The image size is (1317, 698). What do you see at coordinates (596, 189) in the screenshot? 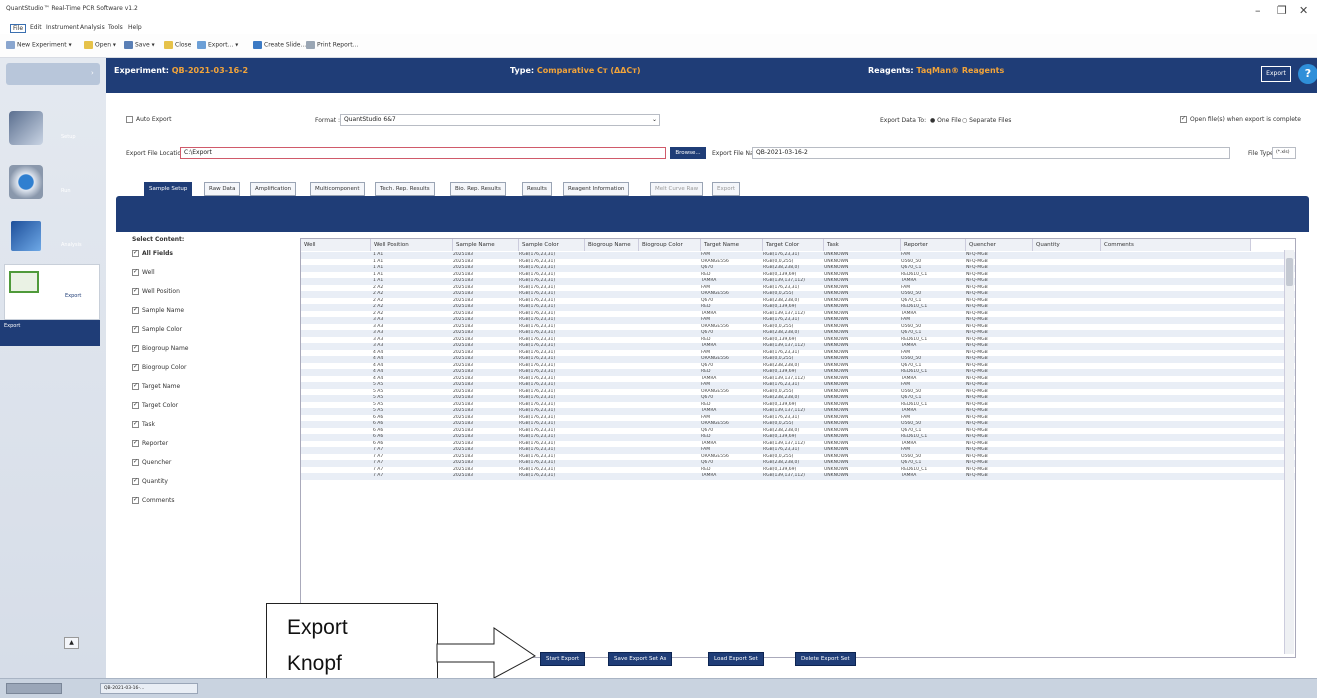
I see `tab-reagent-information: Reagent Information` at bounding box center [596, 189].